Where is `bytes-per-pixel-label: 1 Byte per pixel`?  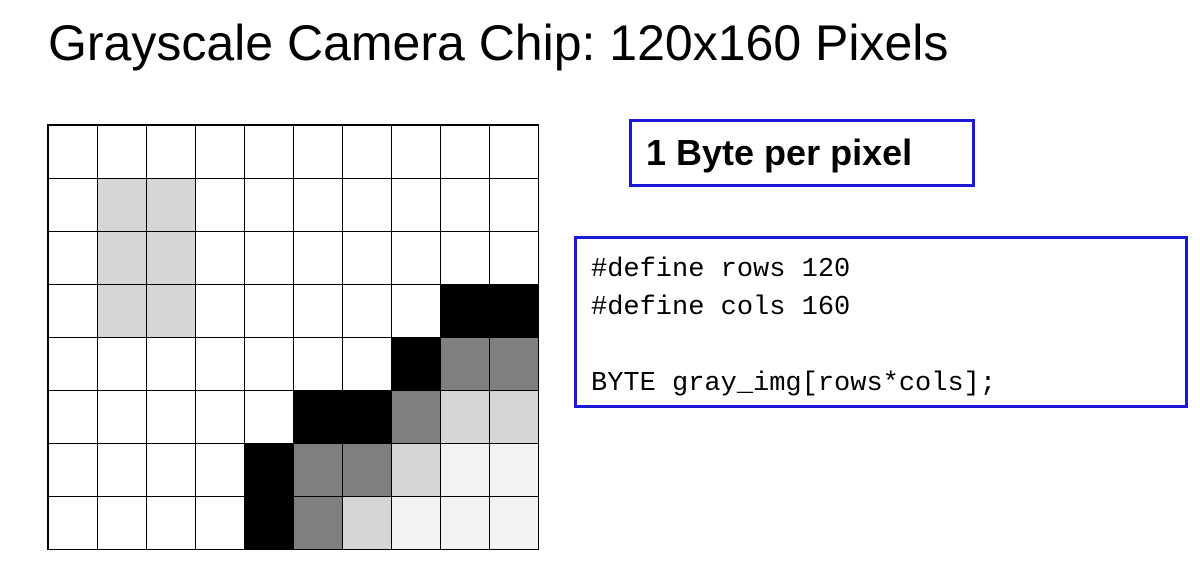 bytes-per-pixel-label: 1 Byte per pixel is located at coordinates (802, 153).